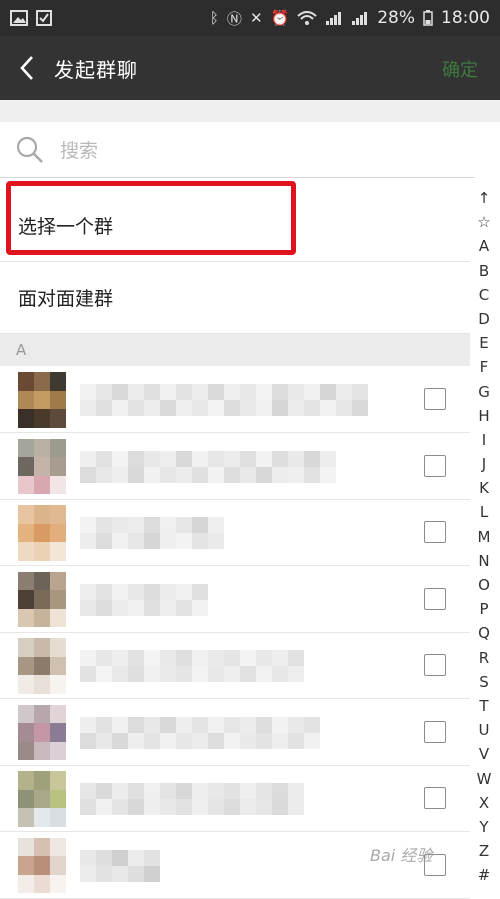 Image resolution: width=500 pixels, height=899 pixels. Describe the element at coordinates (250, 111) in the screenshot. I see `spacer-bar` at that location.